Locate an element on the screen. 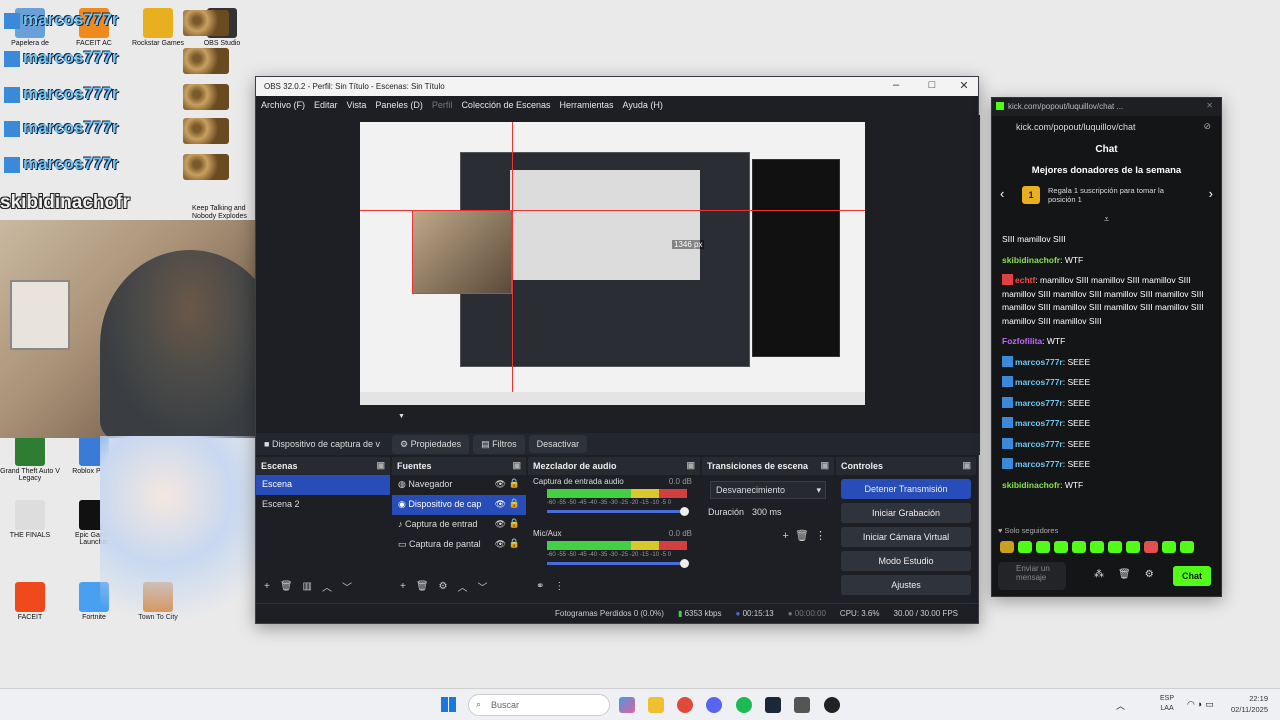 The height and width of the screenshot is (720, 1280). source-item: ▭ Captura de pantal 👁 🔒 is located at coordinates (459, 545).